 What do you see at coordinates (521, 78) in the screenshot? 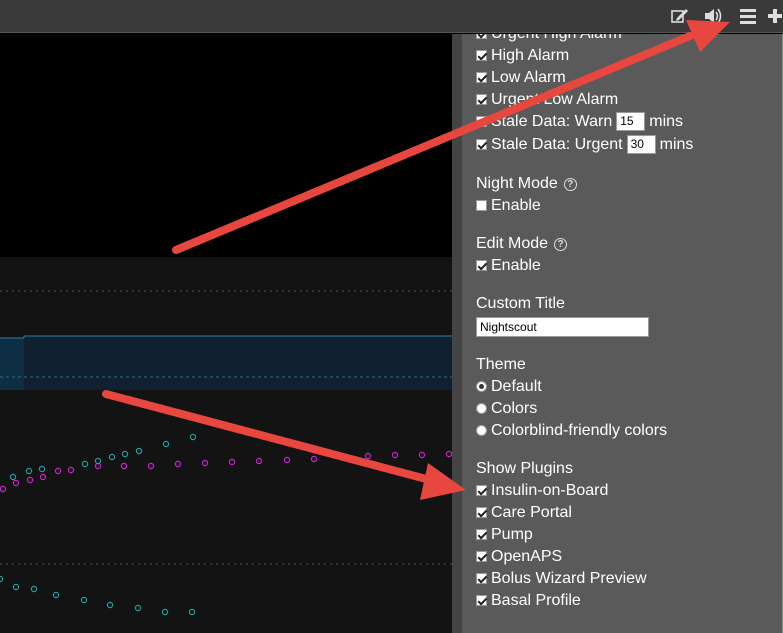
I see `low-alarm-option: Low Alarm` at bounding box center [521, 78].